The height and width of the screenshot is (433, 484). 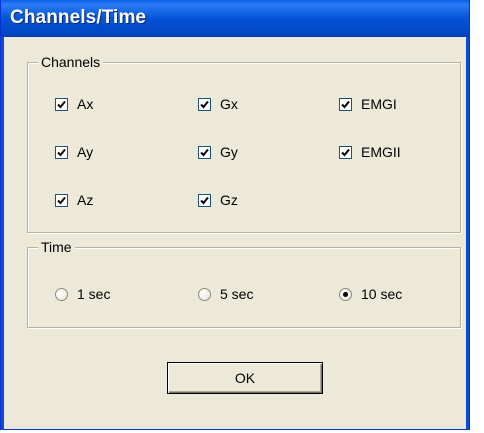 What do you see at coordinates (237, 294) in the screenshot?
I see `radio-5-sec-label: 5 sec` at bounding box center [237, 294].